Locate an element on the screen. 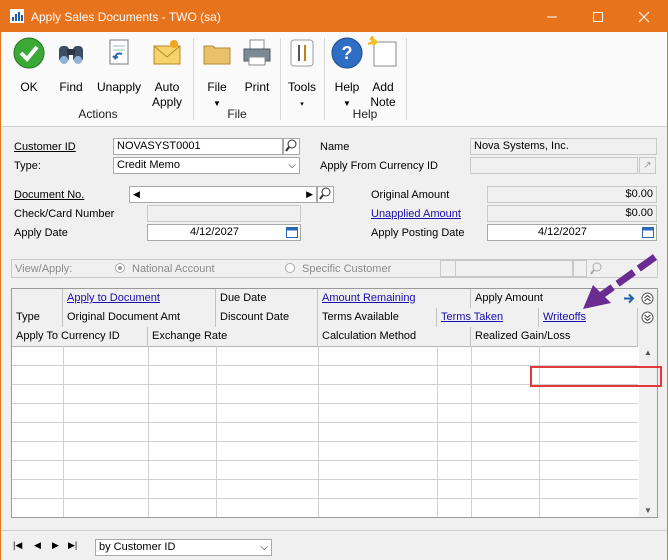 The width and height of the screenshot is (668, 560). apply-from-currency-label: Apply From Currency ID is located at coordinates (379, 166).